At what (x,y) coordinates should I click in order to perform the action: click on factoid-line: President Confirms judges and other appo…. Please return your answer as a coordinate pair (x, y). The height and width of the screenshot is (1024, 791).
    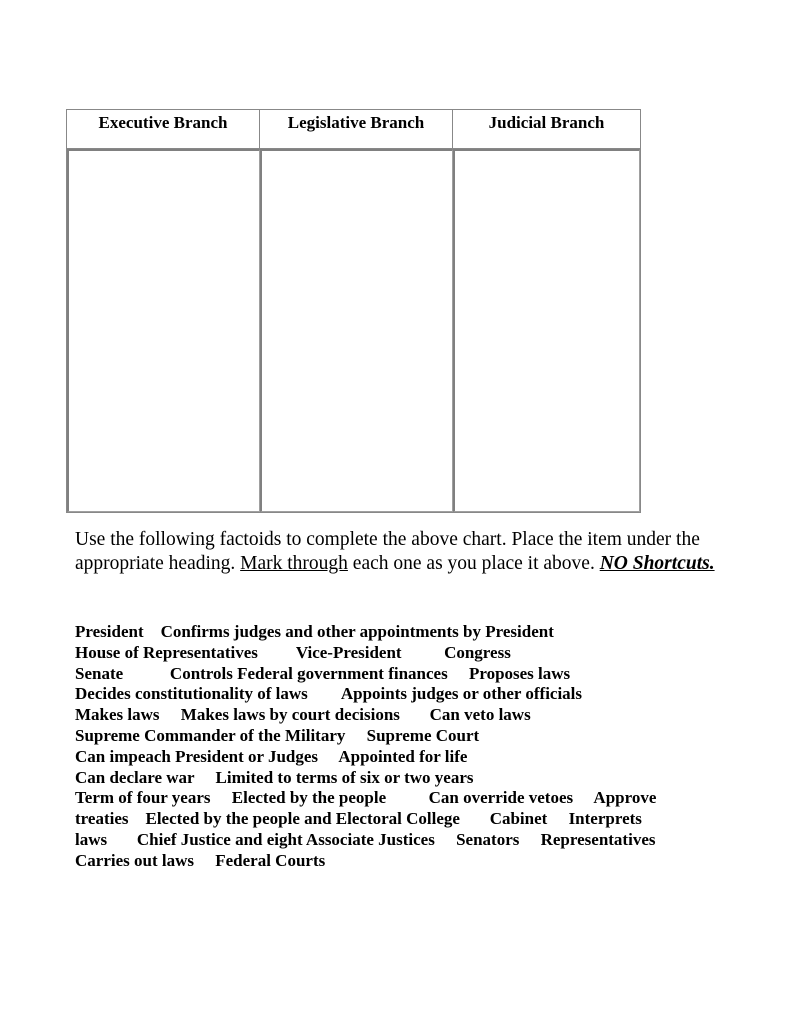
    Looking at the image, I should click on (314, 631).